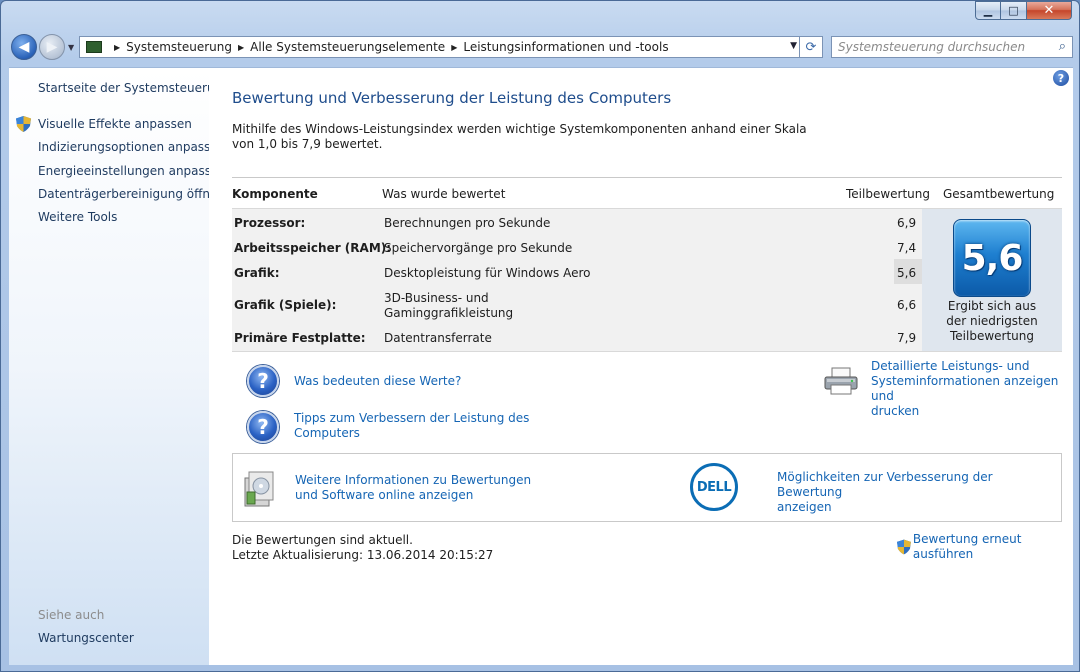 The height and width of the screenshot is (672, 1080). I want to click on caption-buttons: ▁ □ ✕, so click(1023, 10).